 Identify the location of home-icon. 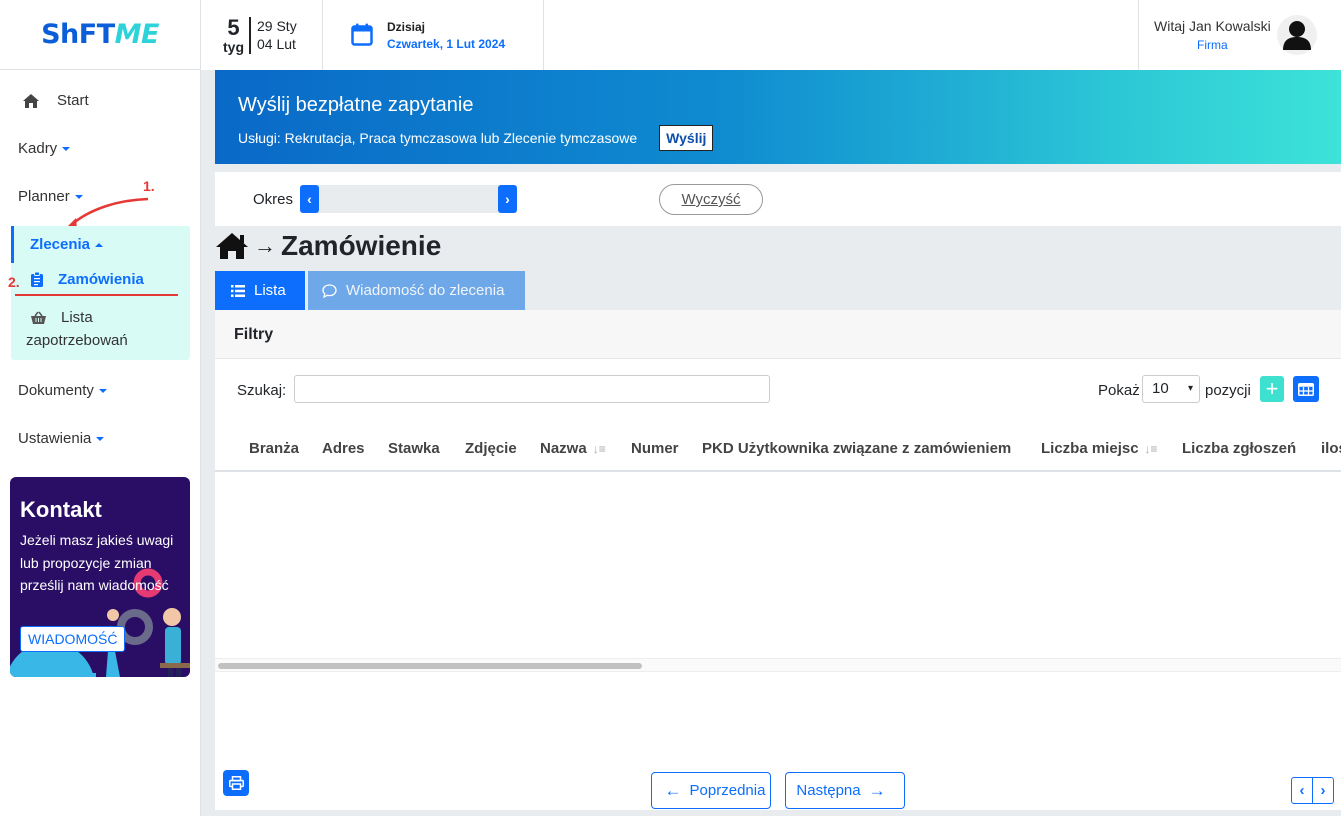
(232, 246).